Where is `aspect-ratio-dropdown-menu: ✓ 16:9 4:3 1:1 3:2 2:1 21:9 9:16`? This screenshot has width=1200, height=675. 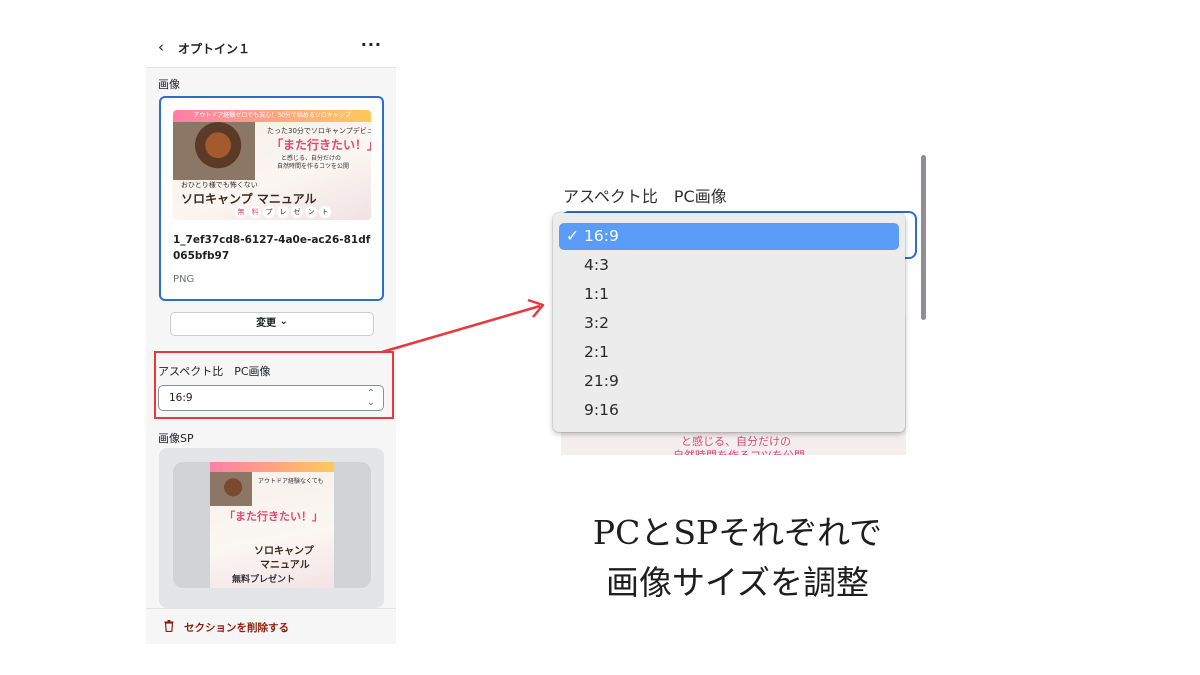
aspect-ratio-dropdown-menu: ✓ 16:9 4:3 1:1 3:2 2:1 21:9 9:16 is located at coordinates (729, 322).